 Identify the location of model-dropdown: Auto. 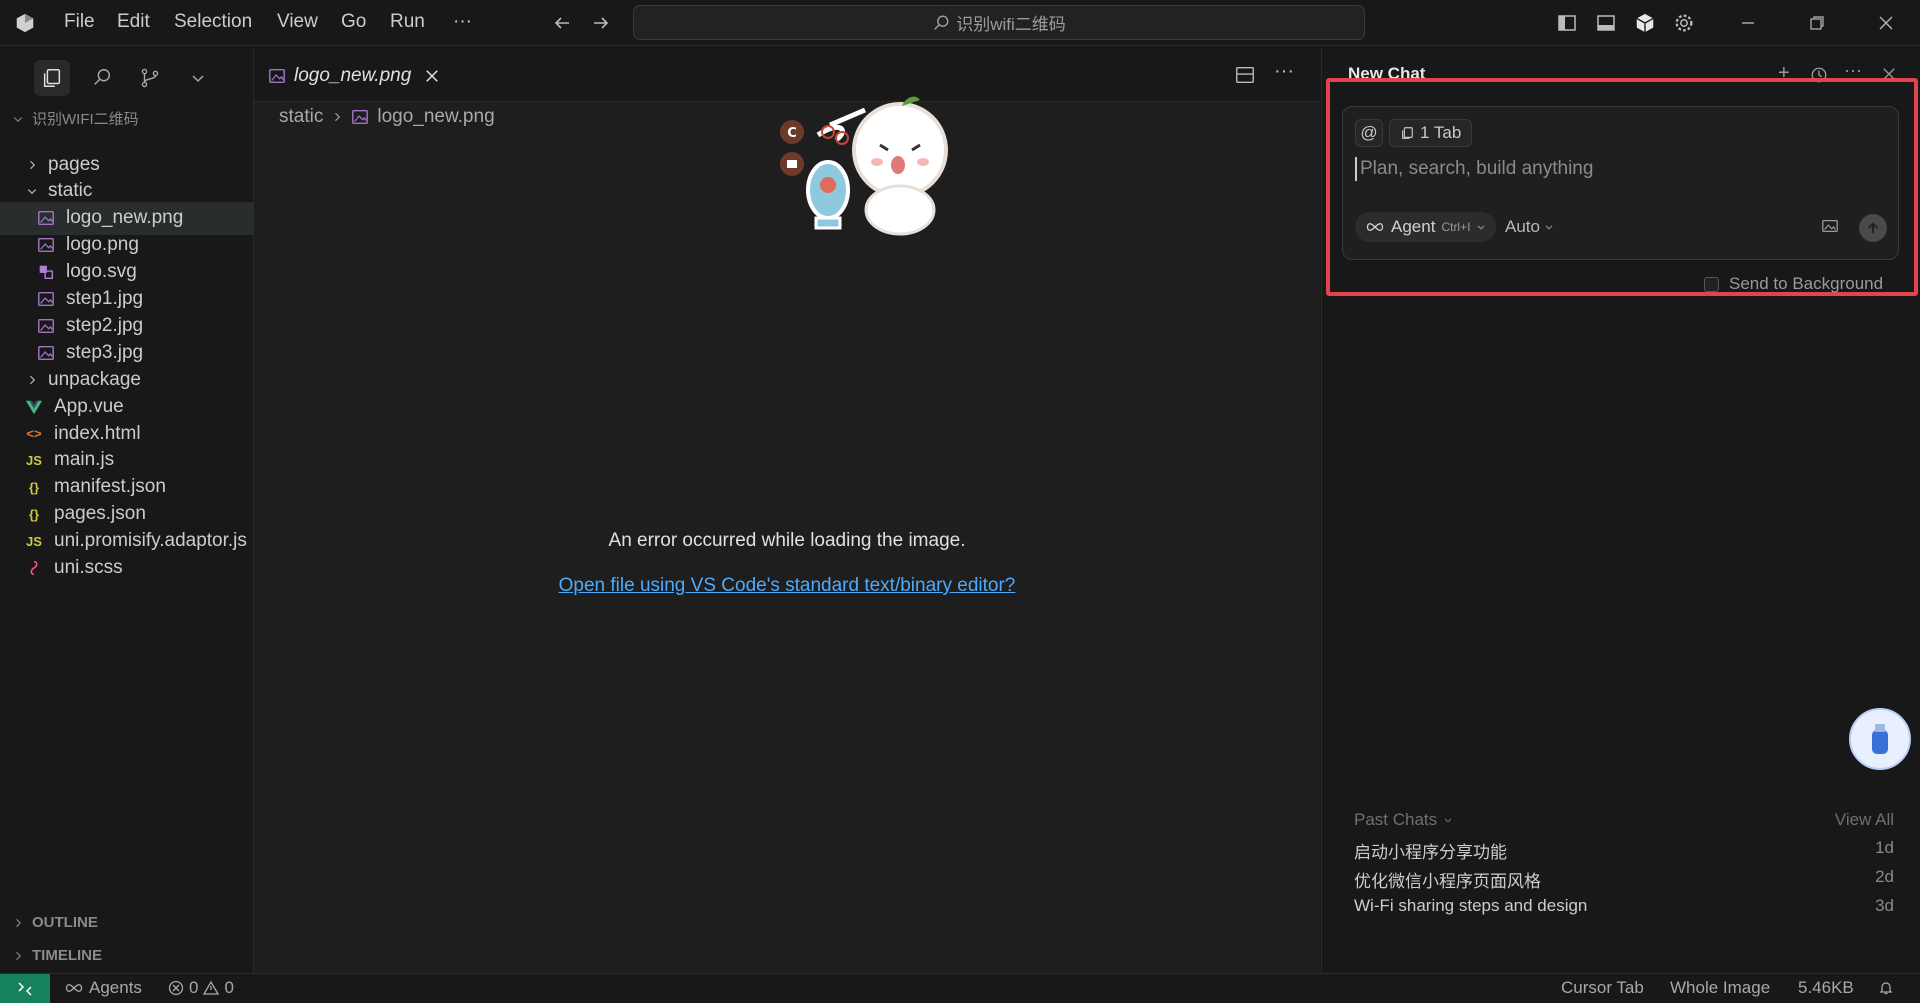
(1529, 227).